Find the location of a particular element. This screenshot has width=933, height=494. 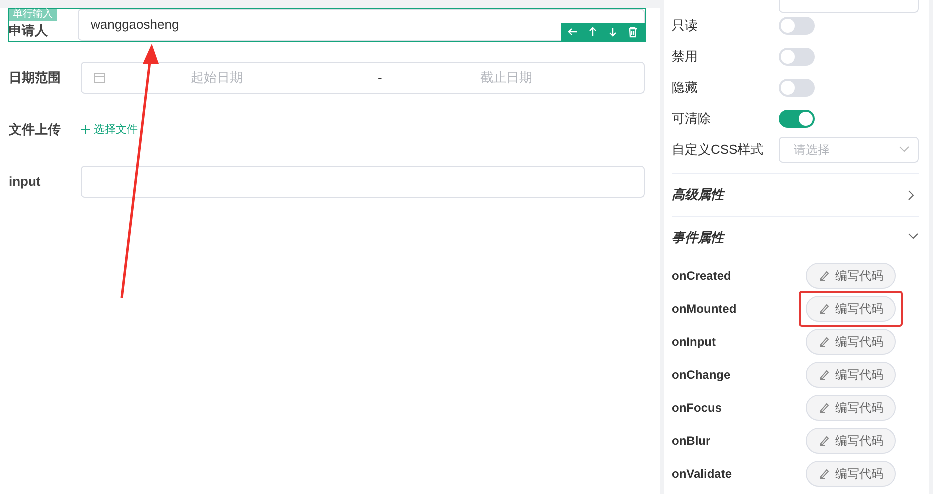

property-label: 隐藏 is located at coordinates (685, 87).